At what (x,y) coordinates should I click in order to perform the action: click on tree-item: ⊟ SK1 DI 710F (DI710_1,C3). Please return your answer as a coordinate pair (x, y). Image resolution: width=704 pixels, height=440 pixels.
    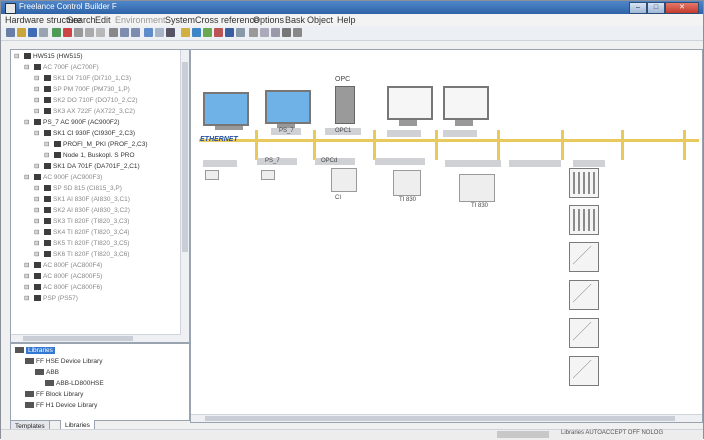
    Looking at the image, I should click on (82, 79).